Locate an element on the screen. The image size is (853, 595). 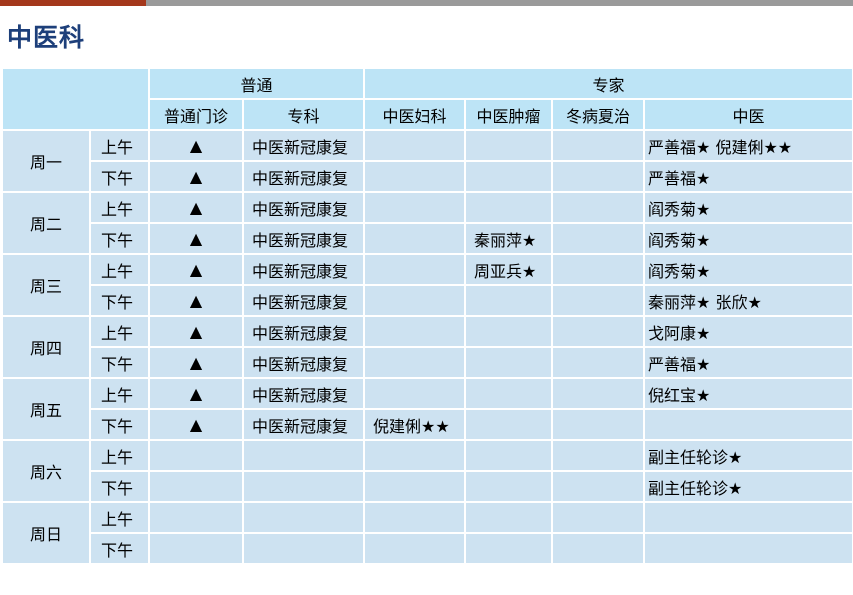
schedule-row: 周二 上午 ▲ 中医新冠康复 阎秀菊★ is located at coordinates (427, 223).